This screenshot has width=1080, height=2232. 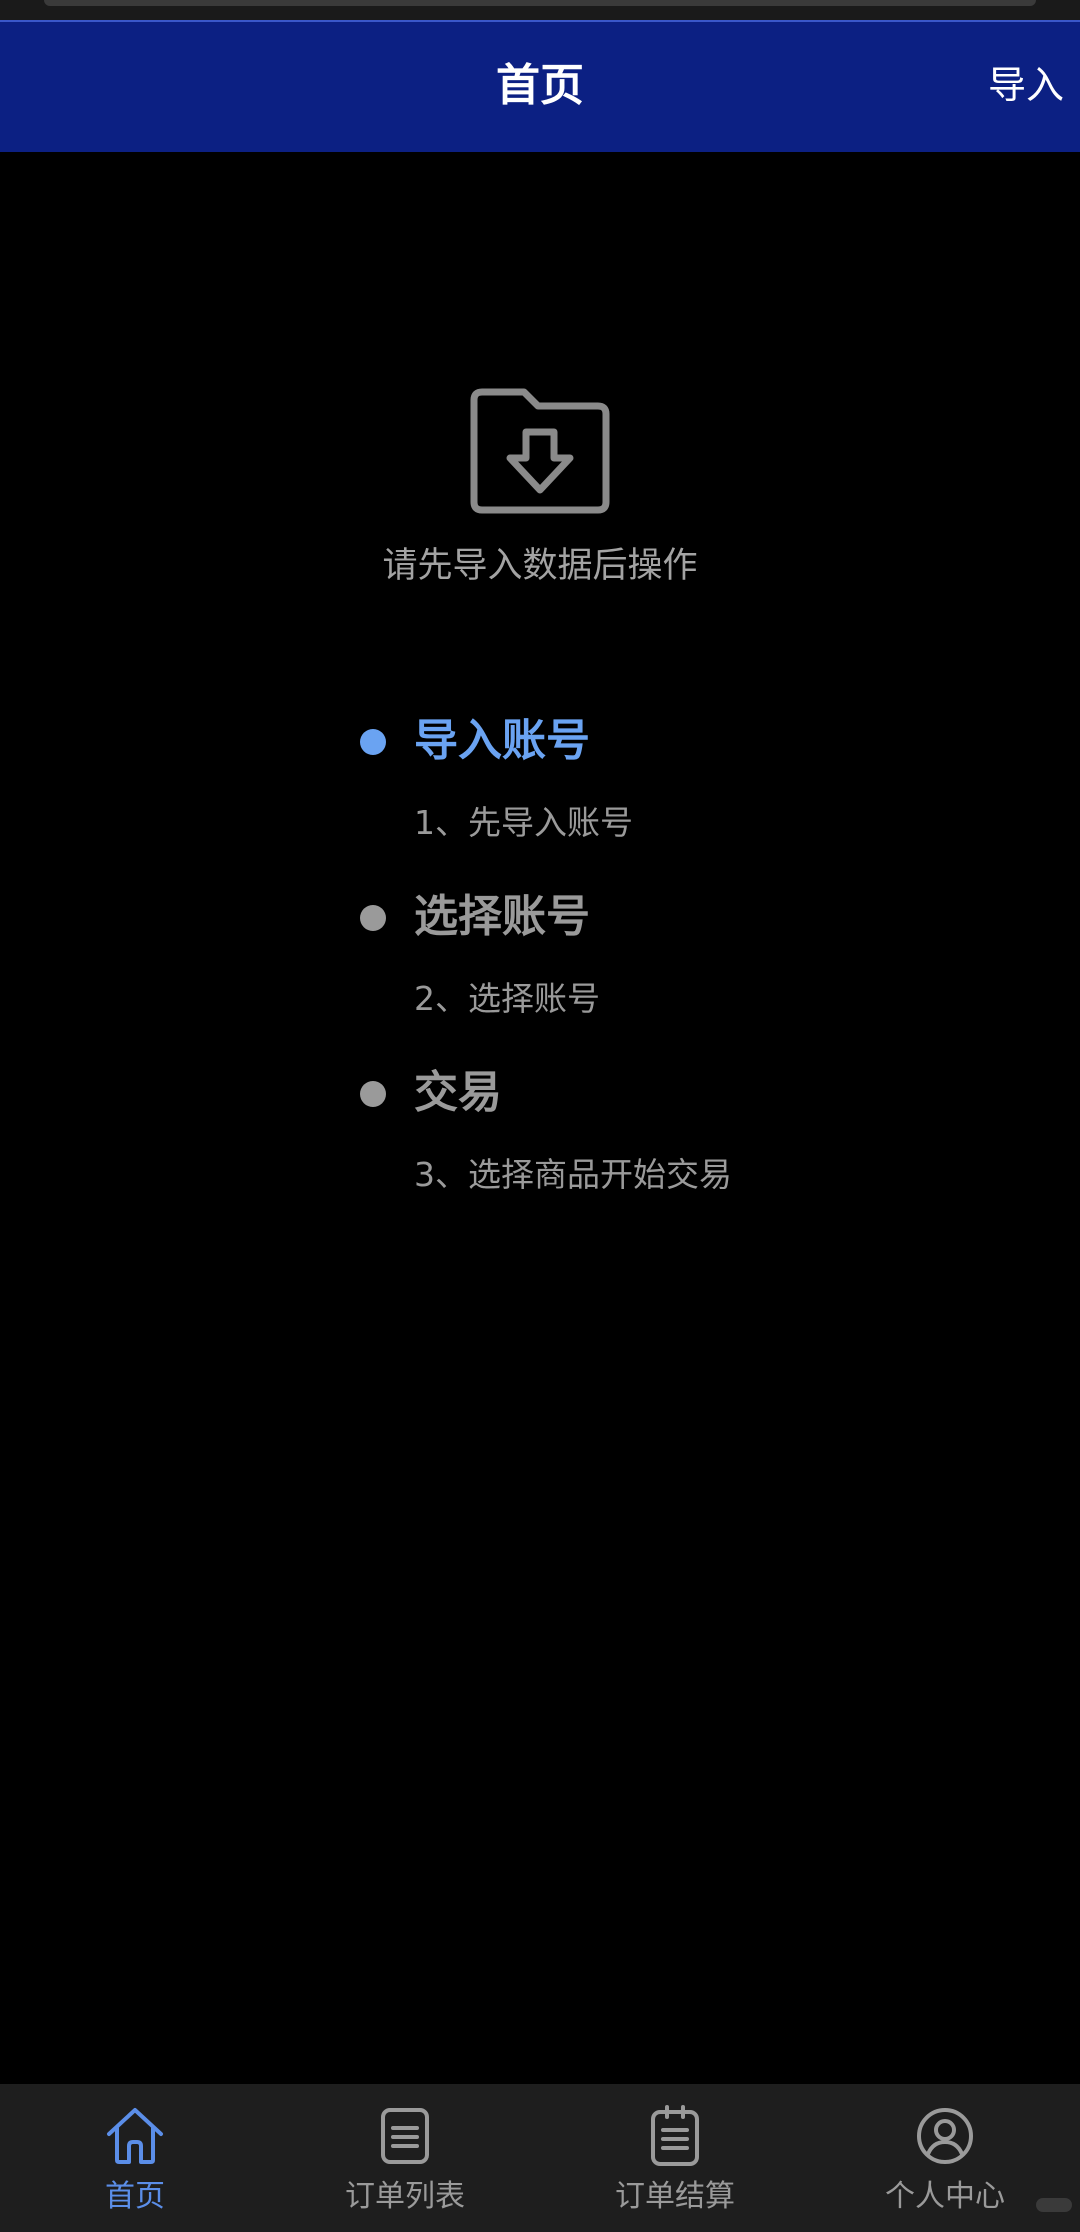 I want to click on step-description: 2、选择账号, so click(x=507, y=998).